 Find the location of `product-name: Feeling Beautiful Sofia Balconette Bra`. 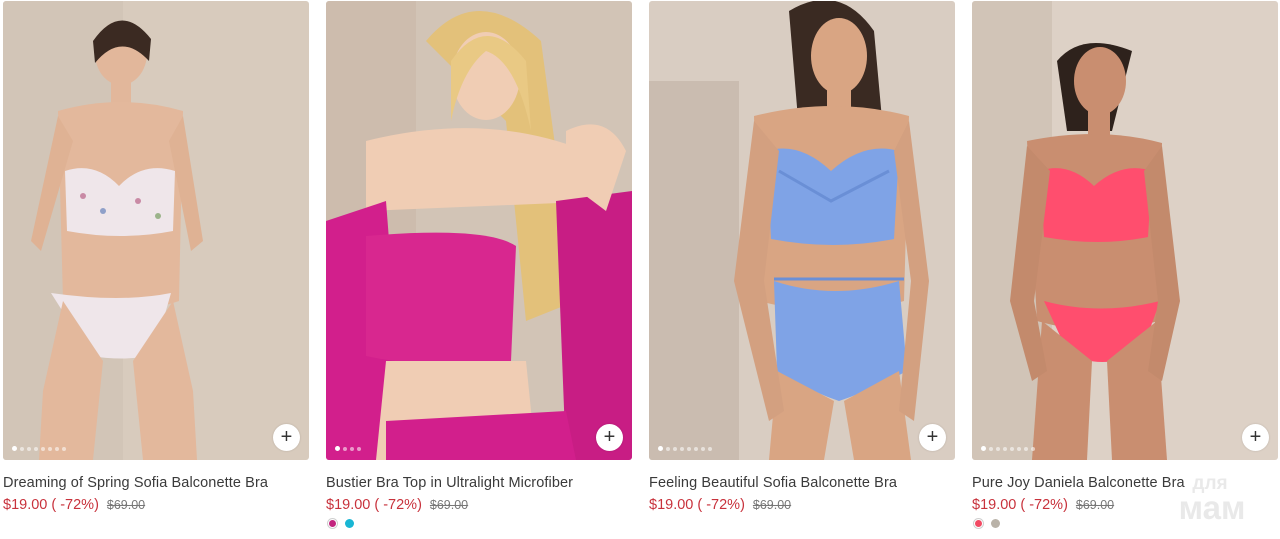

product-name: Feeling Beautiful Sofia Balconette Bra is located at coordinates (773, 483).